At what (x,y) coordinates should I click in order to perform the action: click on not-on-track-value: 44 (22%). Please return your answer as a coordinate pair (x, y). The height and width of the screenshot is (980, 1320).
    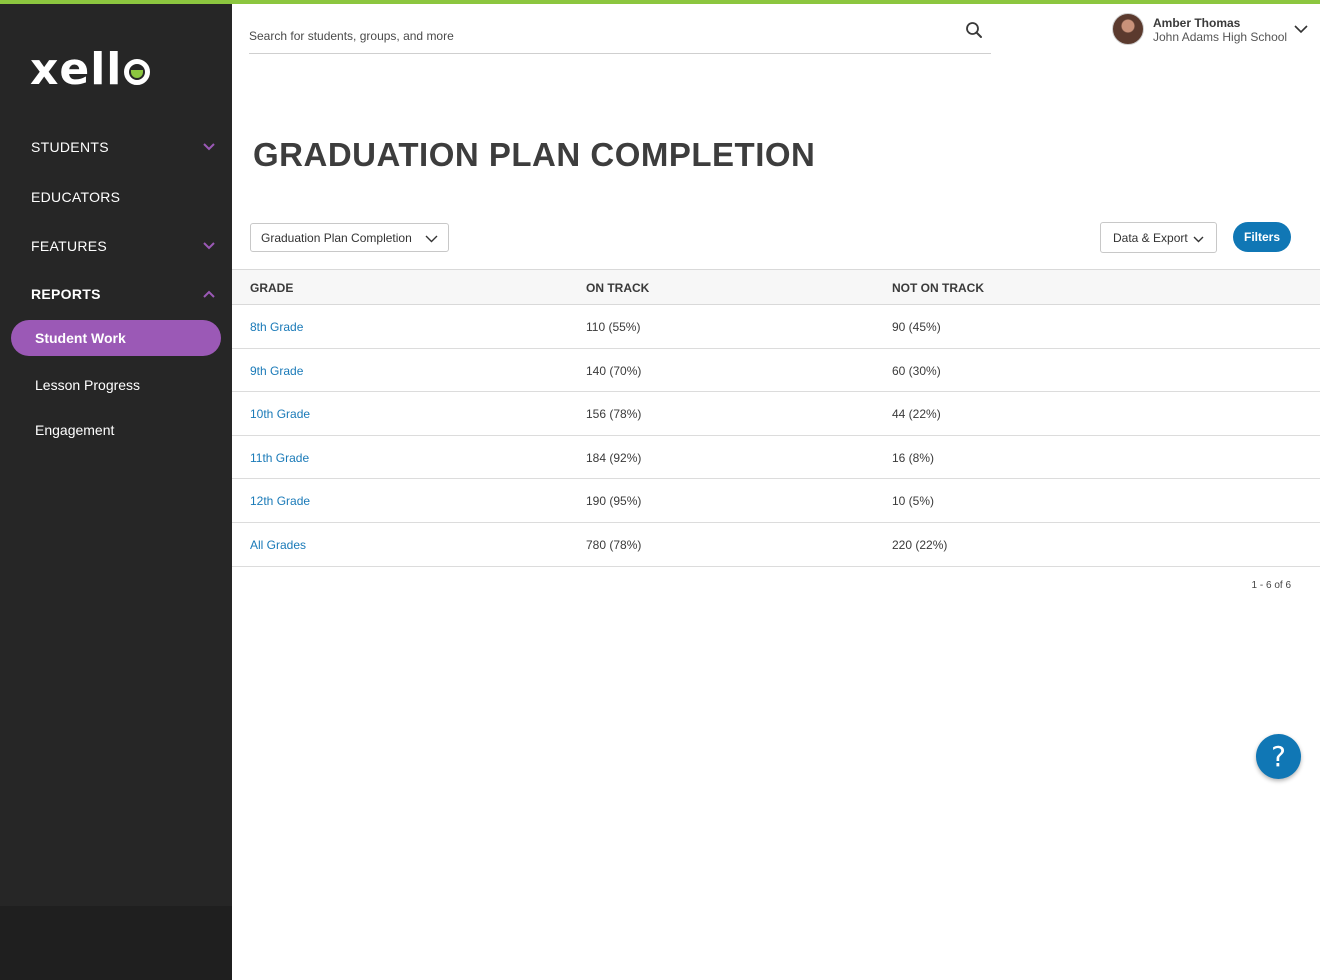
    Looking at the image, I should click on (916, 414).